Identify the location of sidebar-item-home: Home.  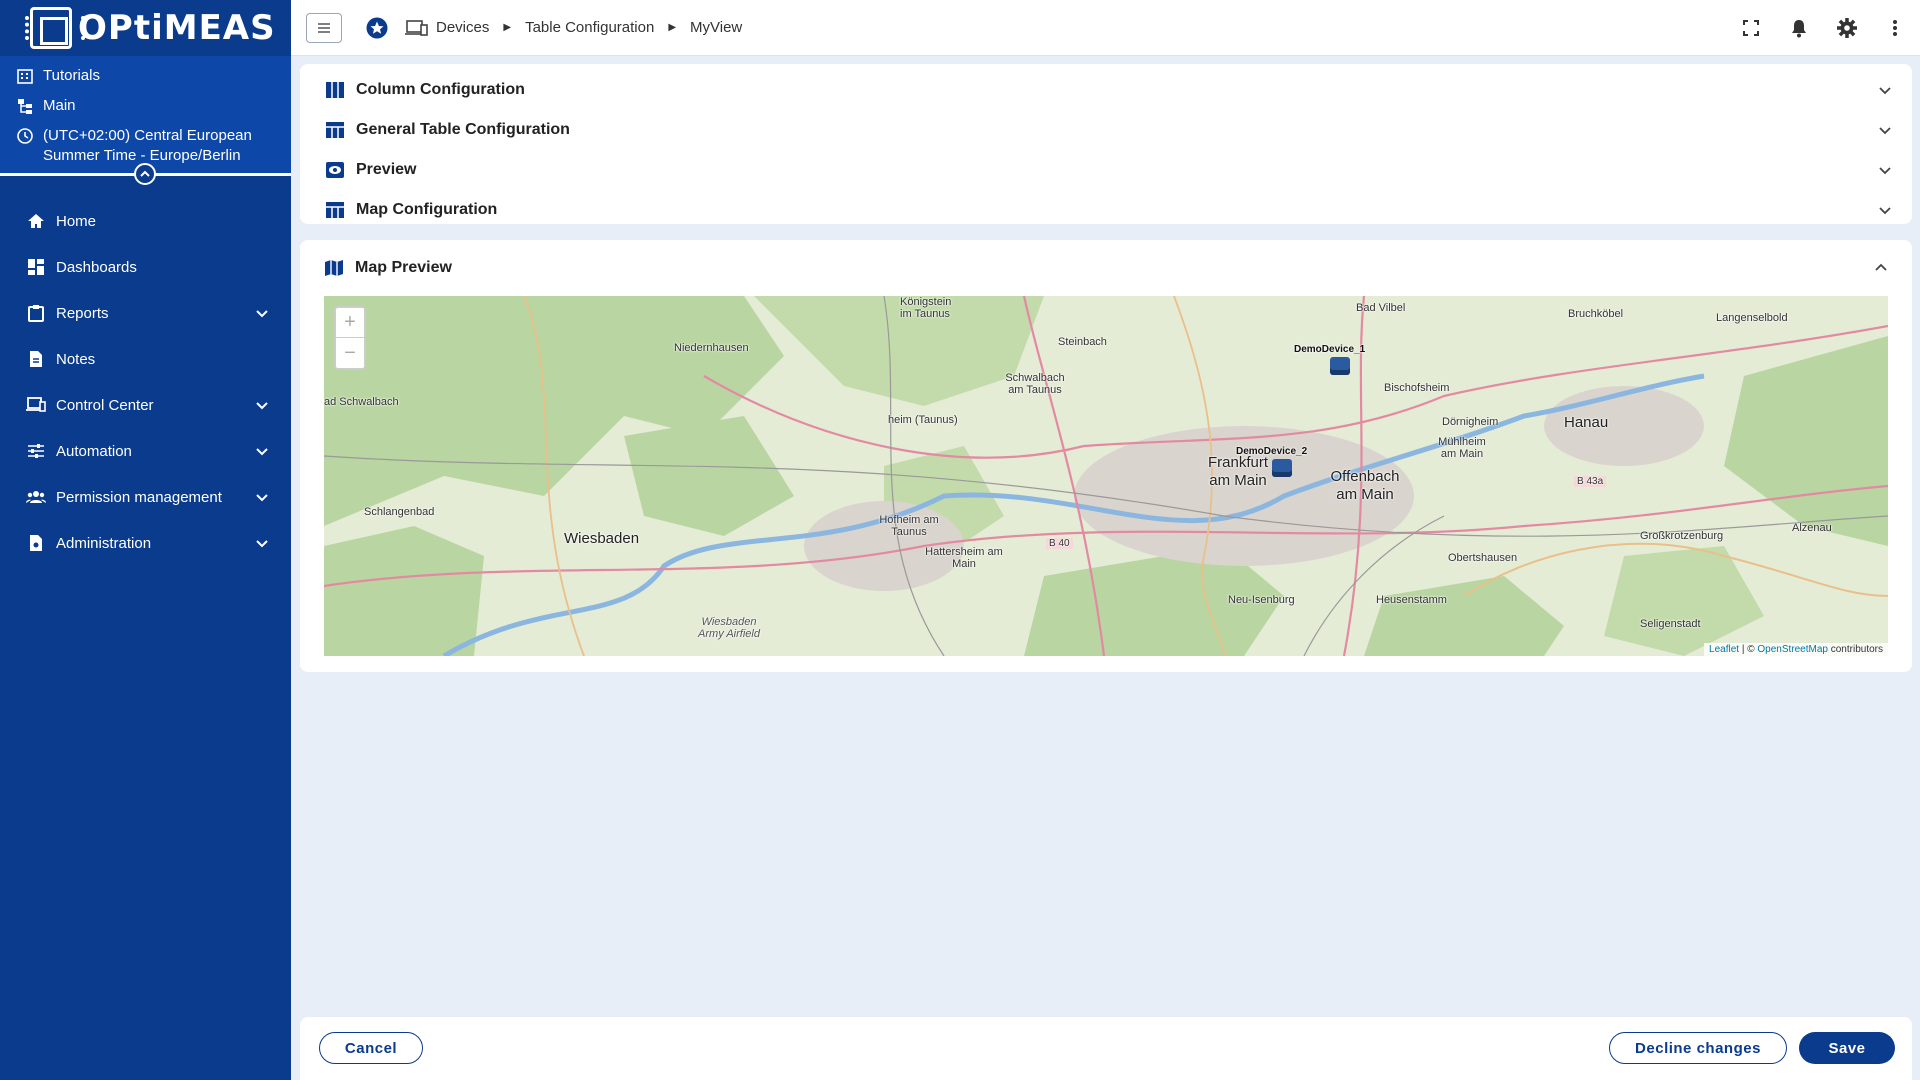
(145, 221).